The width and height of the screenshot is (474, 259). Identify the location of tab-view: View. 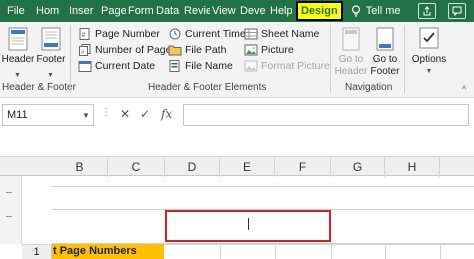
(224, 11).